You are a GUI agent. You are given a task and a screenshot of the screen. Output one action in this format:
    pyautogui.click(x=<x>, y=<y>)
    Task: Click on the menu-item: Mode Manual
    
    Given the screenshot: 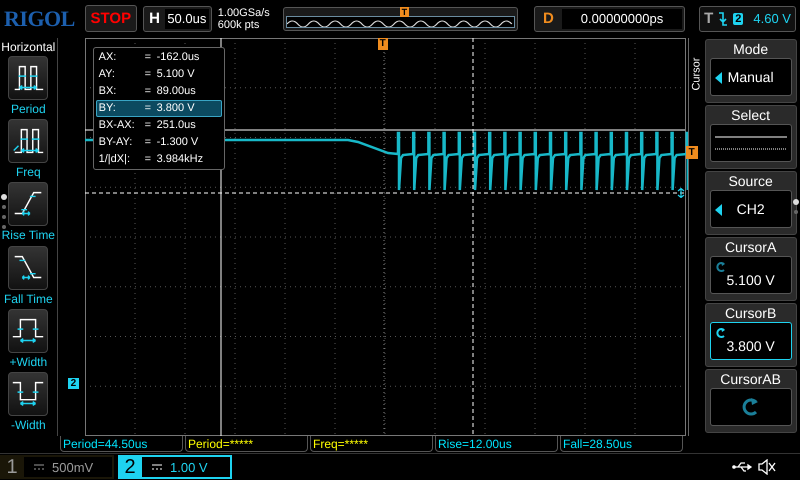 What is the action you would take?
    pyautogui.click(x=750, y=70)
    